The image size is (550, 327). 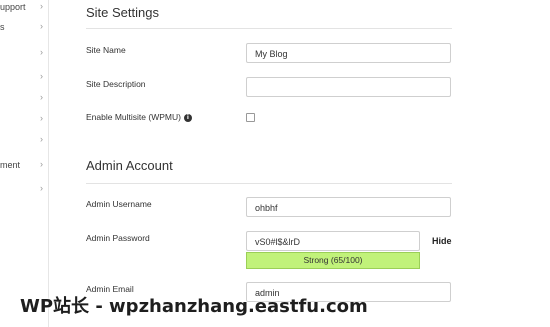 What do you see at coordinates (133, 117) in the screenshot?
I see `multisite-label: Enable Multisite (WPMU)` at bounding box center [133, 117].